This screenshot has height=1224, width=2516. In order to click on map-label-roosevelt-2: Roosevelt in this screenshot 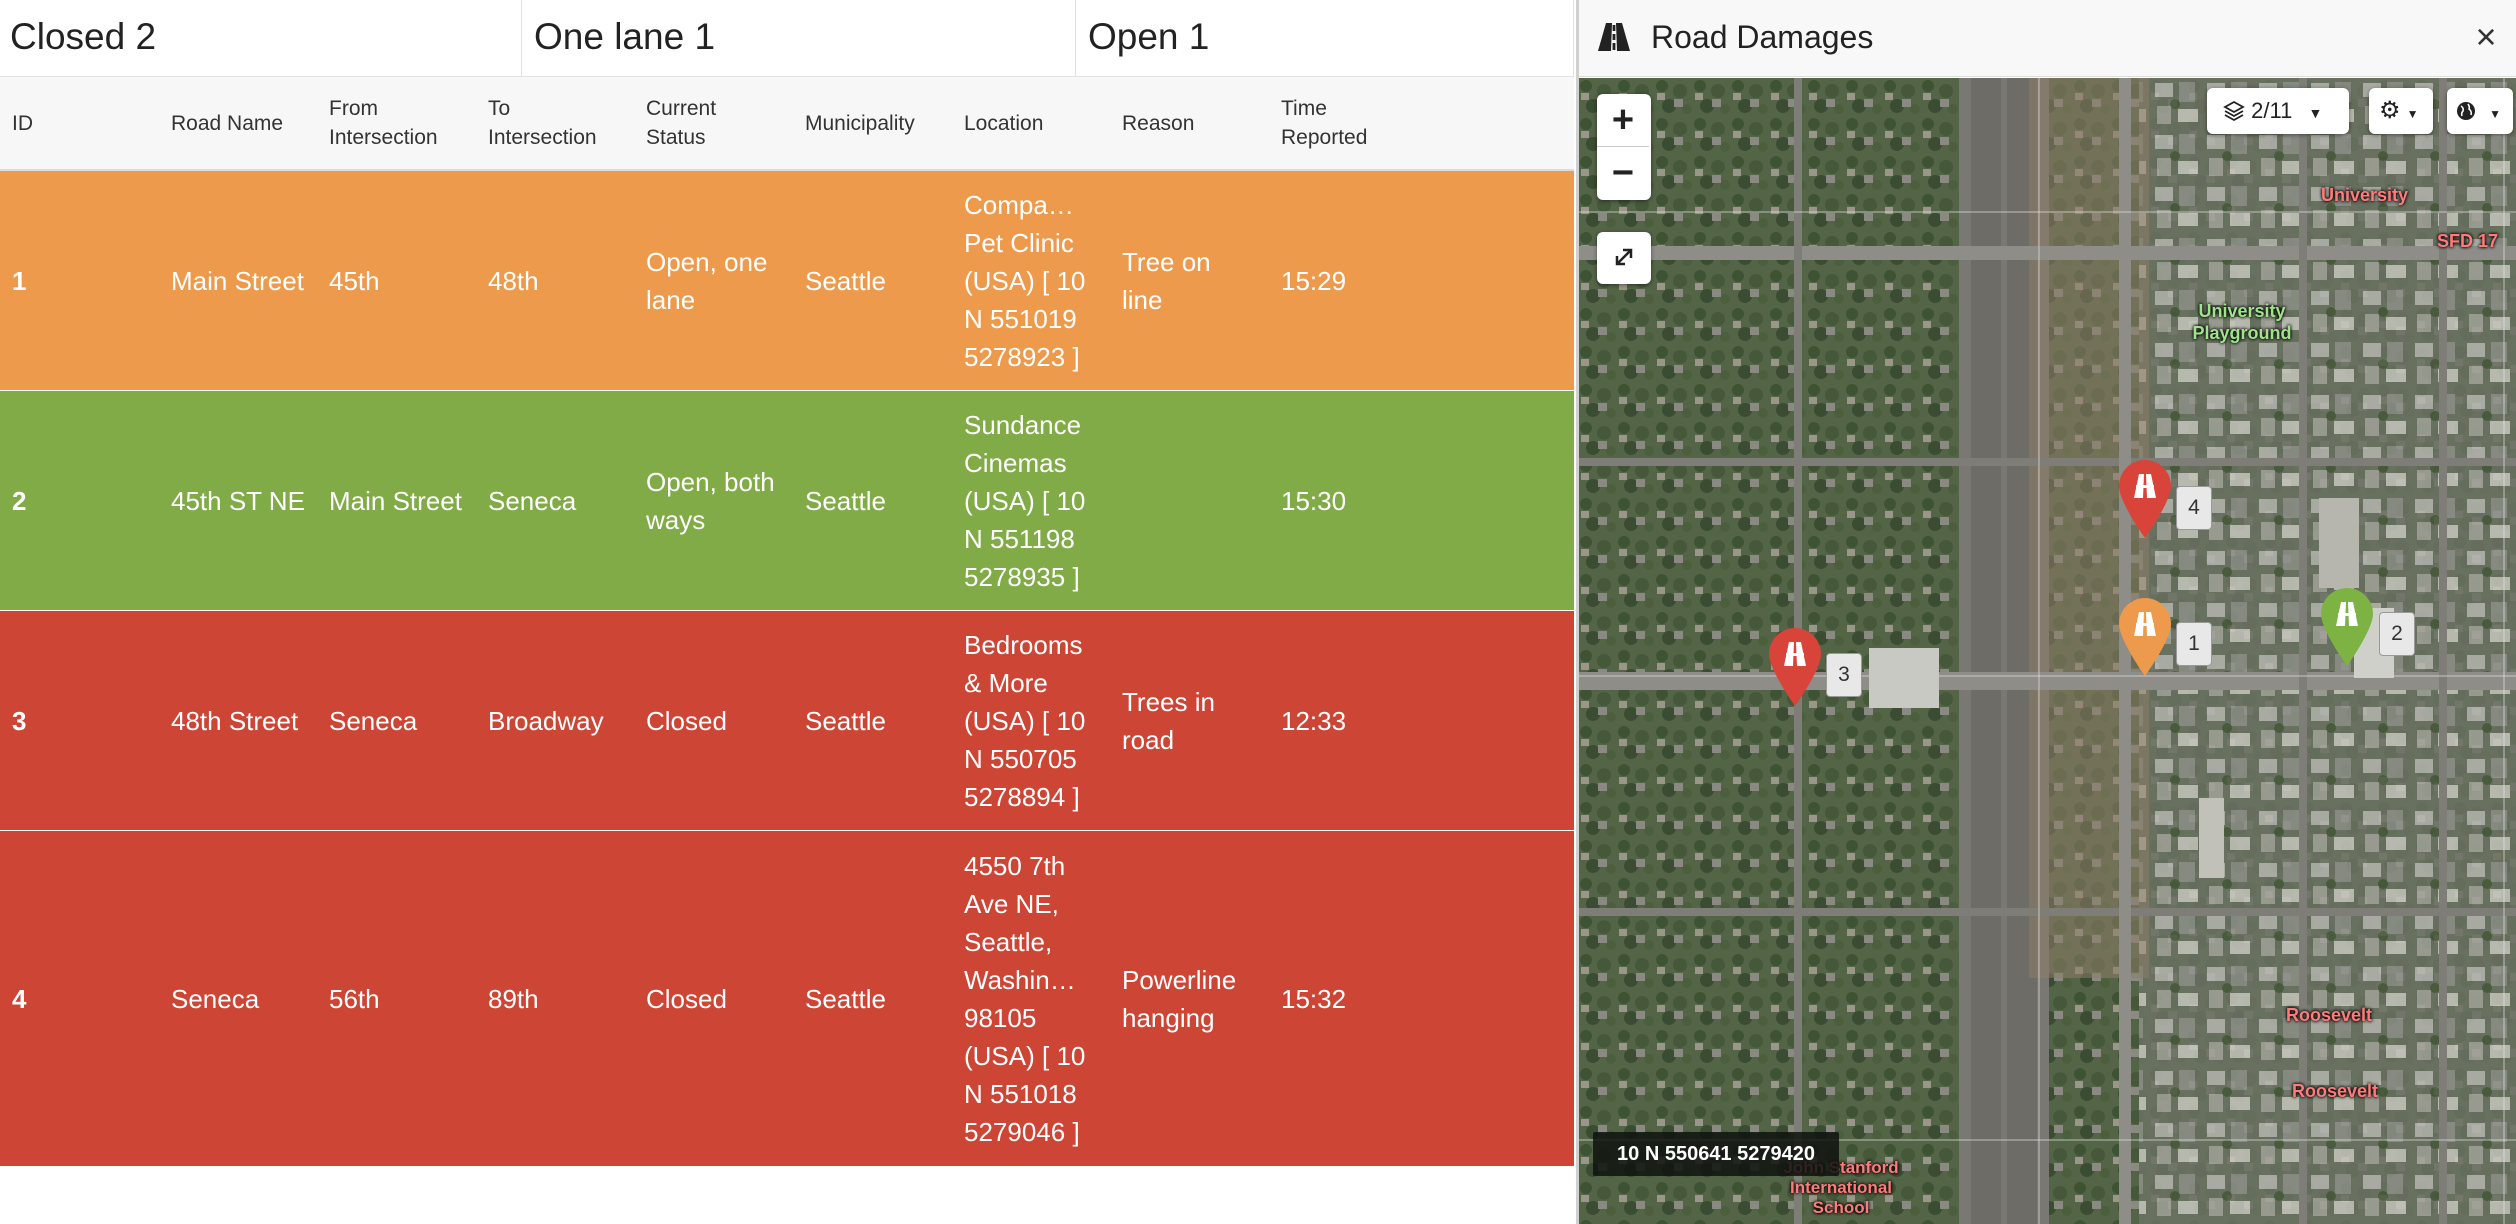, I will do `click(2335, 1091)`.